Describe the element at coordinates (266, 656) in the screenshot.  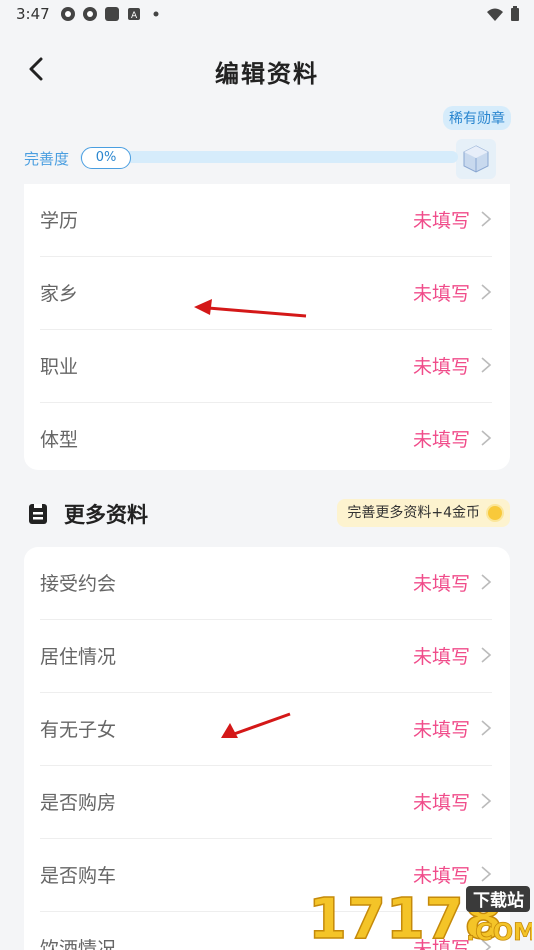
I see `row-residence: 居住情况 未填写` at that location.